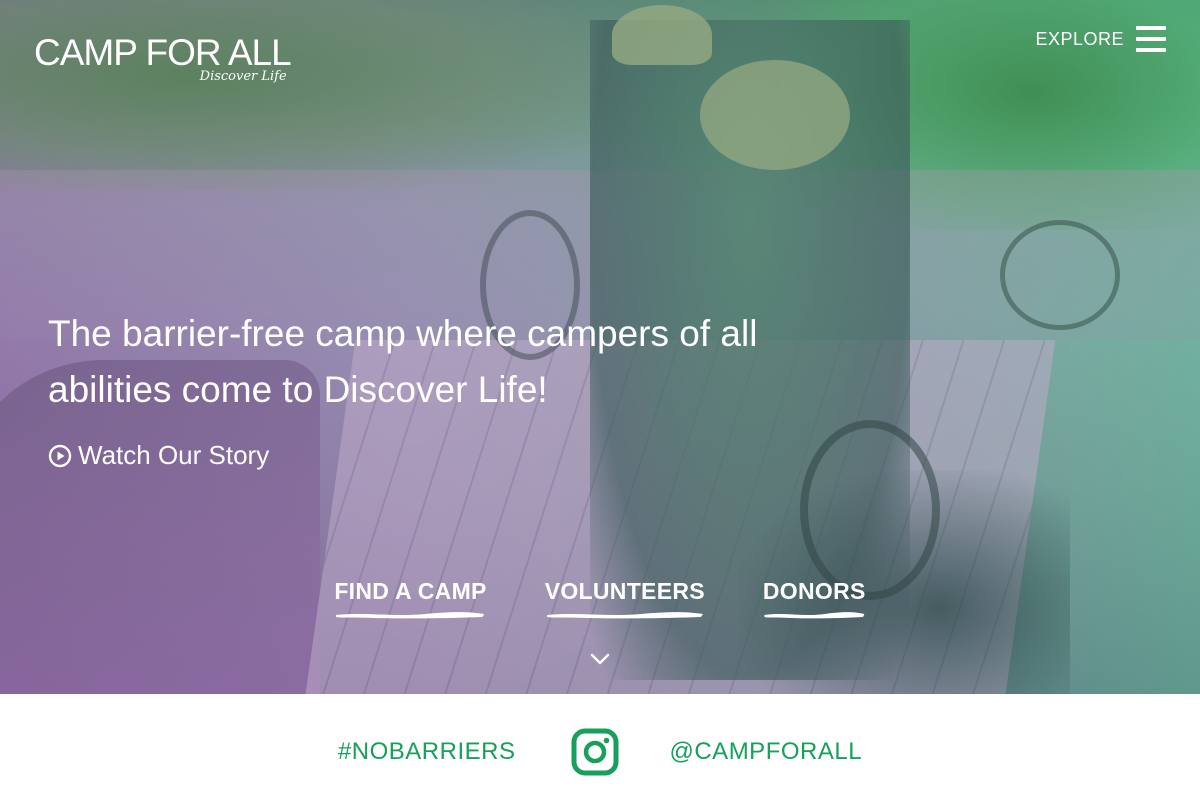  Describe the element at coordinates (600, 659) in the screenshot. I see `chevron-down-icon` at that location.